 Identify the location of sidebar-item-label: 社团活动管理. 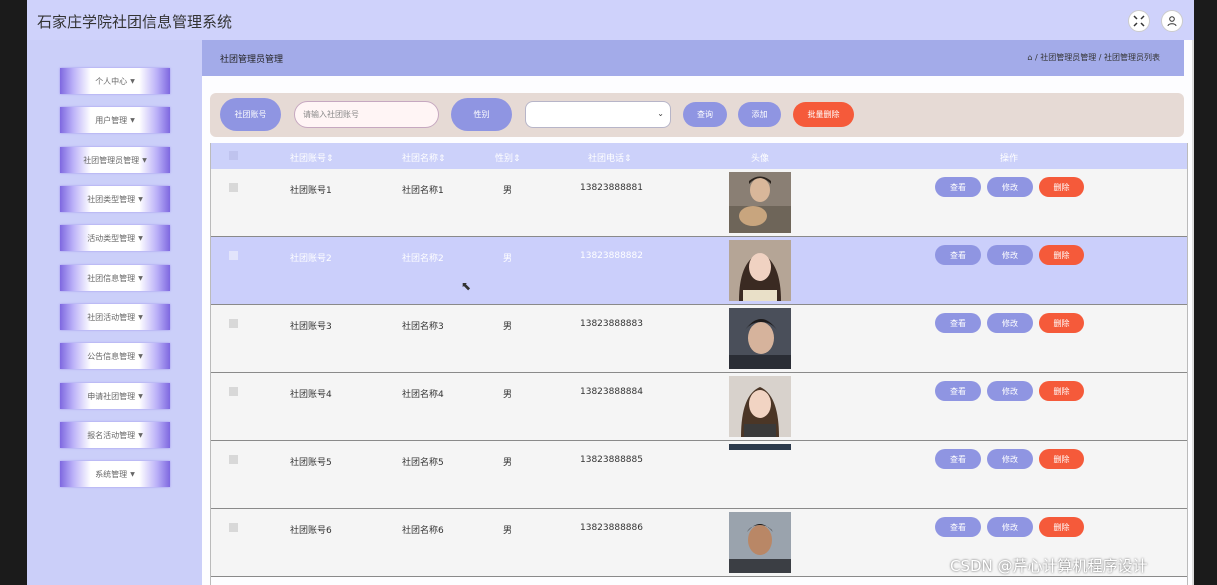
(111, 317).